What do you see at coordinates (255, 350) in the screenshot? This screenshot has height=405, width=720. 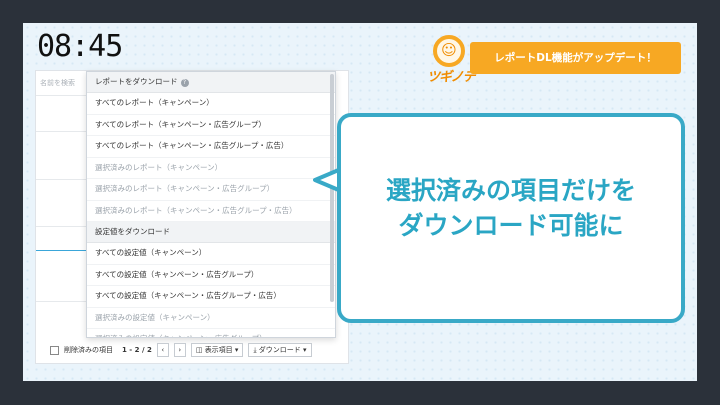 I see `download-icon: ⤓` at bounding box center [255, 350].